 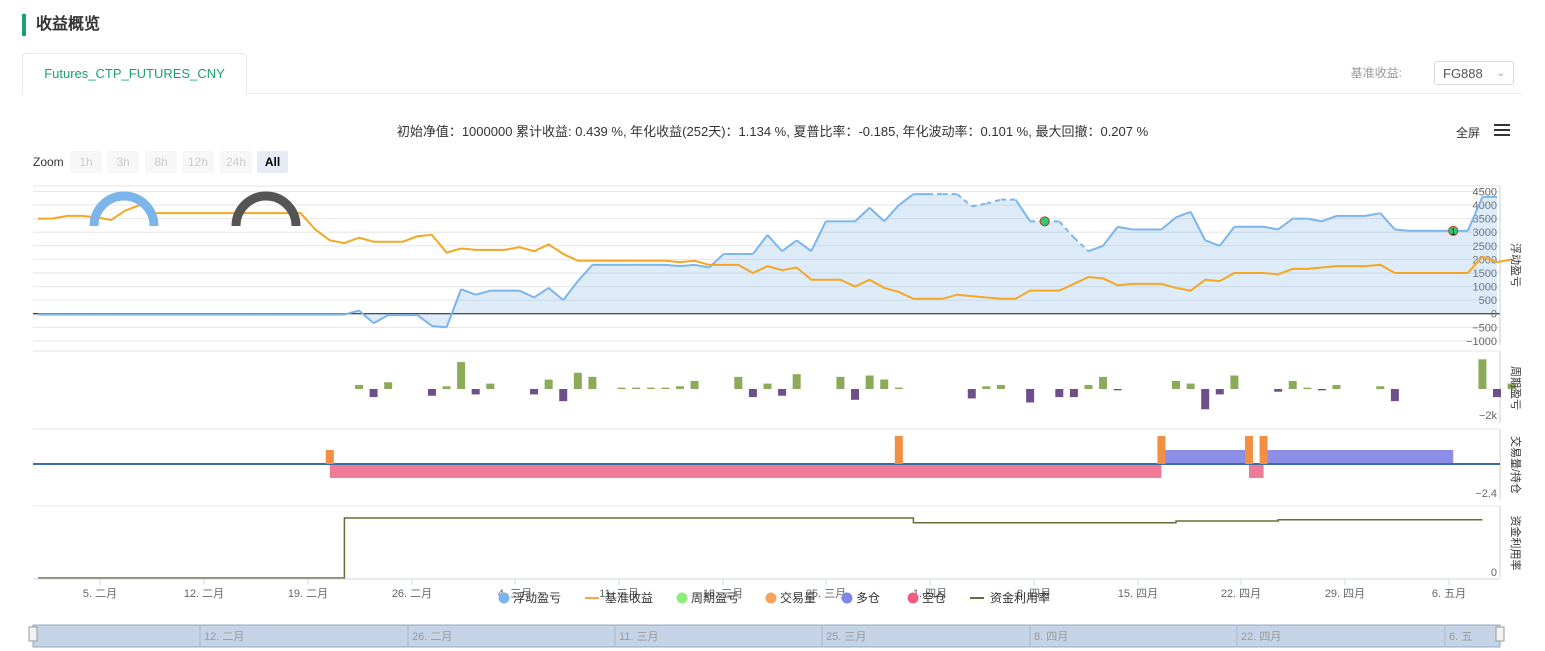 What do you see at coordinates (1138, 594) in the screenshot?
I see `x-tick-label: 15. 四月` at bounding box center [1138, 594].